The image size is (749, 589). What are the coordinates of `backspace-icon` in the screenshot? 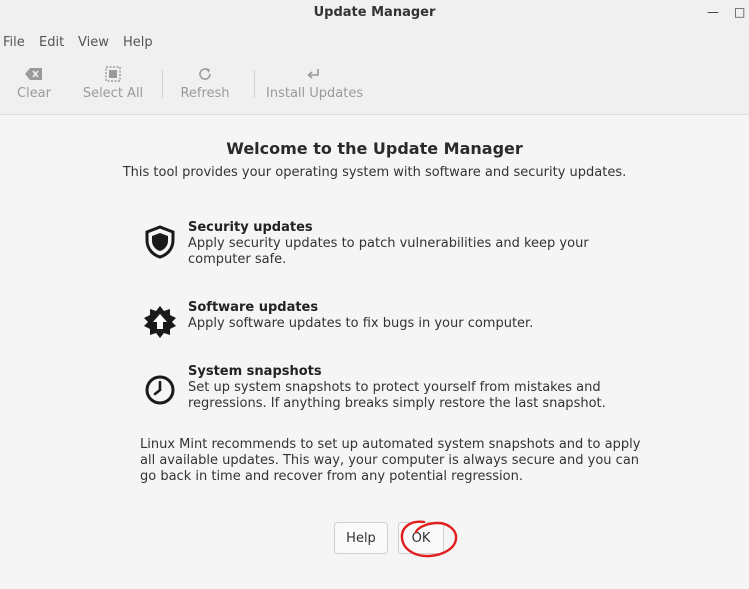 It's located at (34, 74).